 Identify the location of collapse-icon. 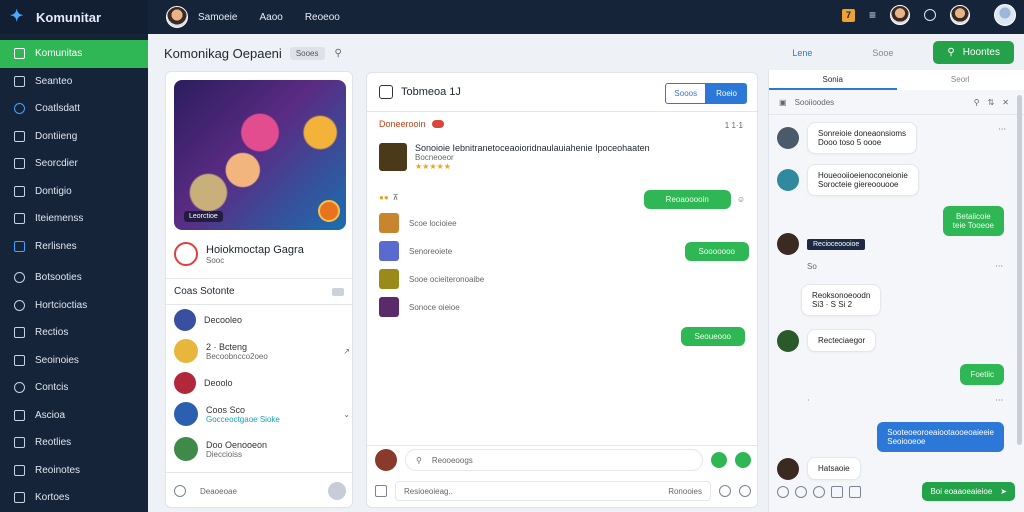
(338, 291).